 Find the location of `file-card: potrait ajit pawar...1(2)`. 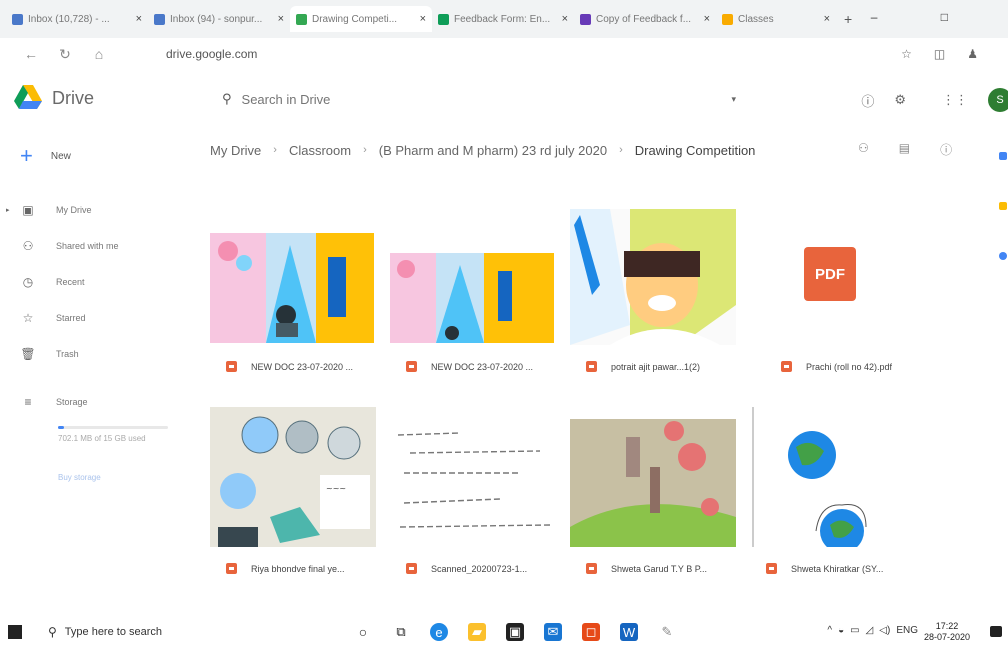

file-card: potrait ajit pawar...1(2) is located at coordinates (653, 288).